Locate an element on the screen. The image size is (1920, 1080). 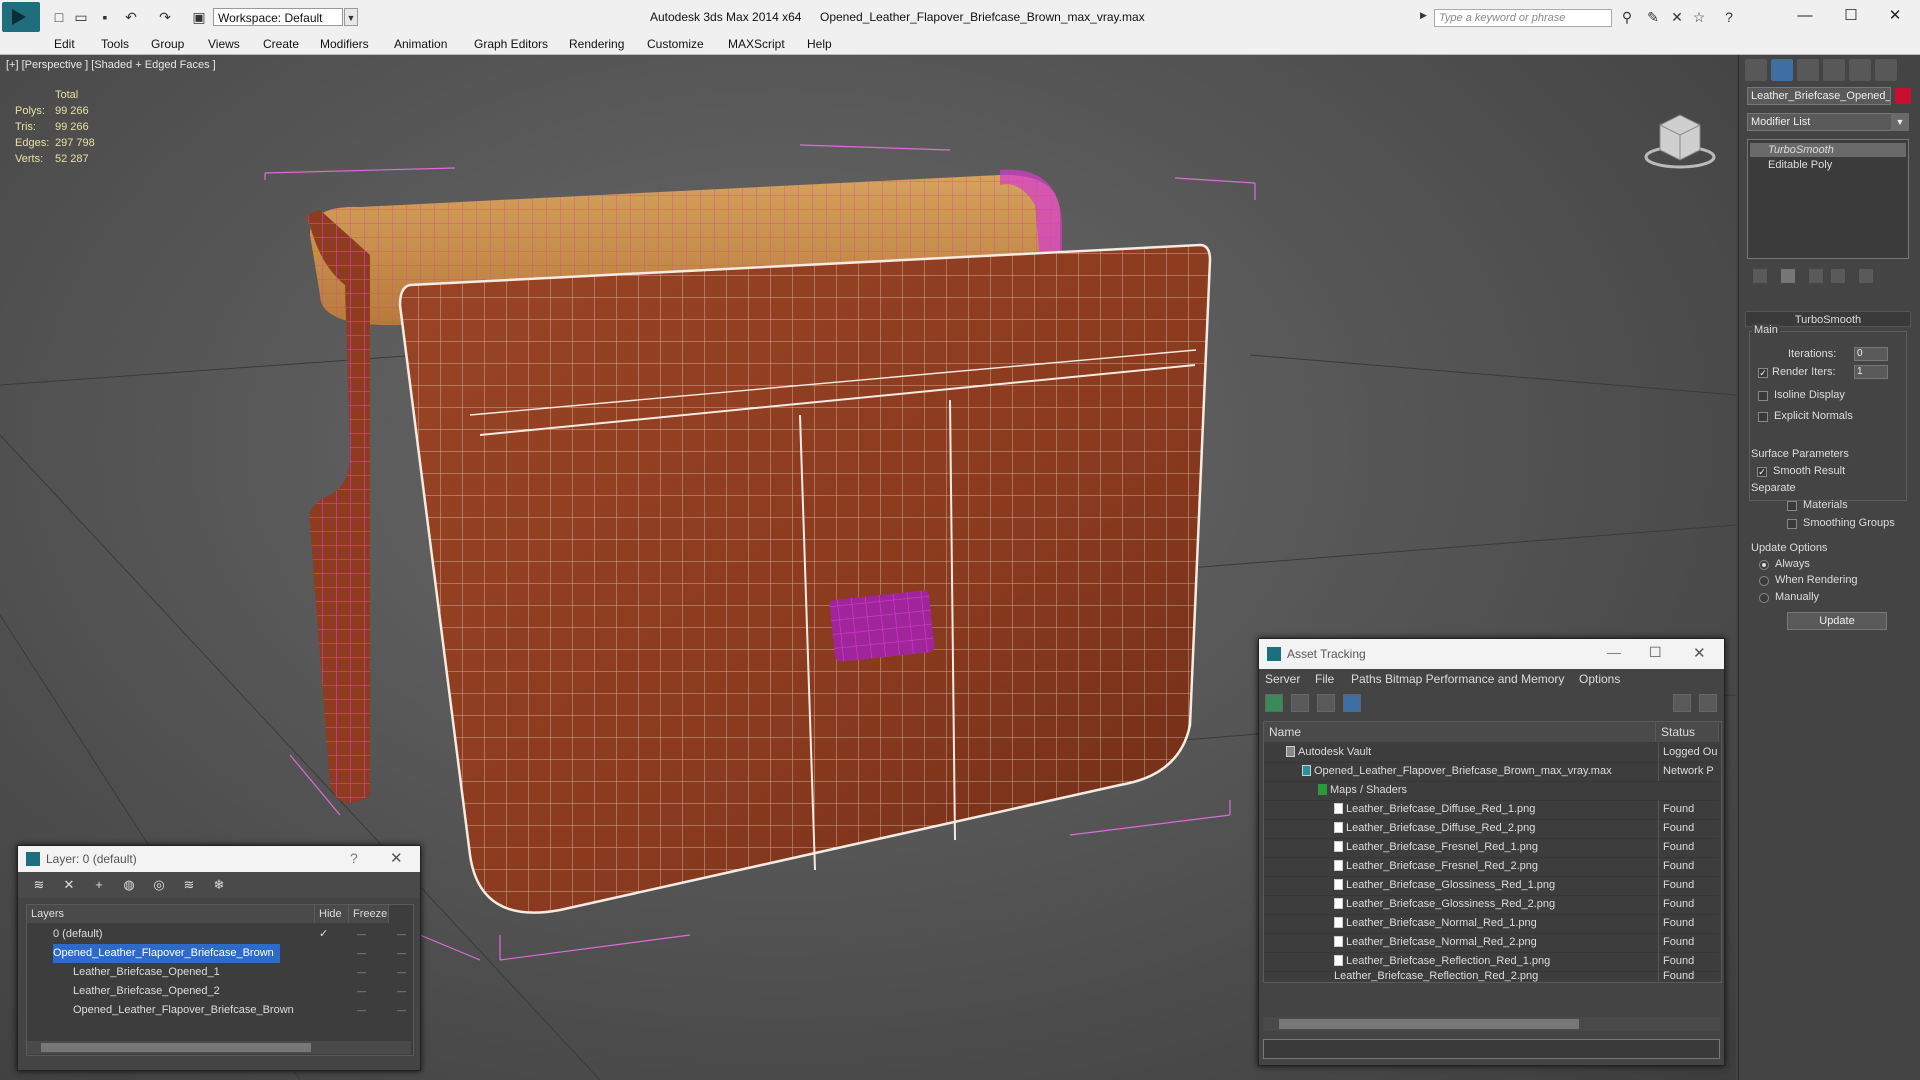
project-folder-icon: ▣ is located at coordinates (199, 17).